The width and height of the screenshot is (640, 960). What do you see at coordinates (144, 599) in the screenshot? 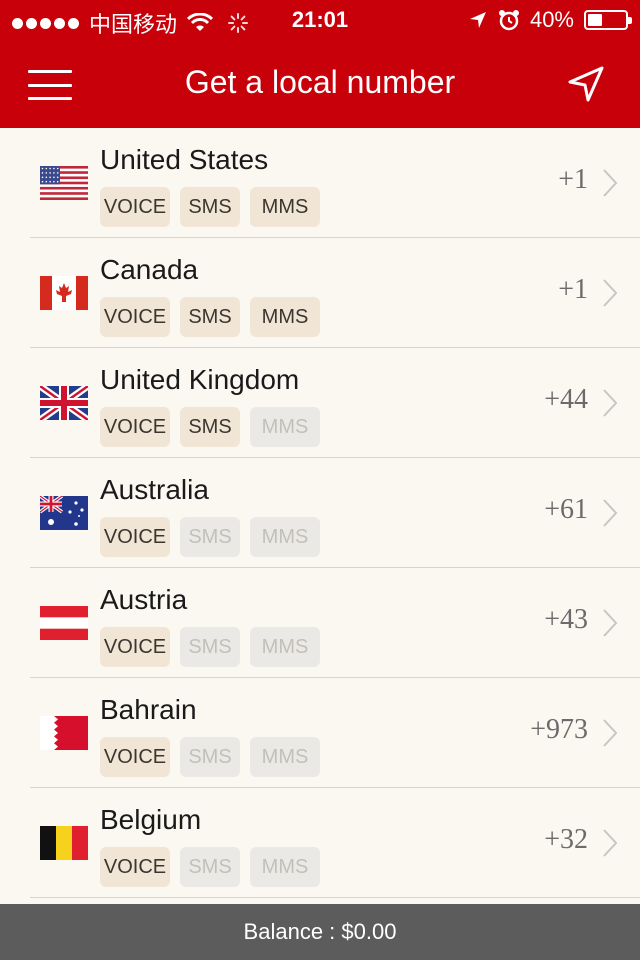
I see `country-name: Austria` at bounding box center [144, 599].